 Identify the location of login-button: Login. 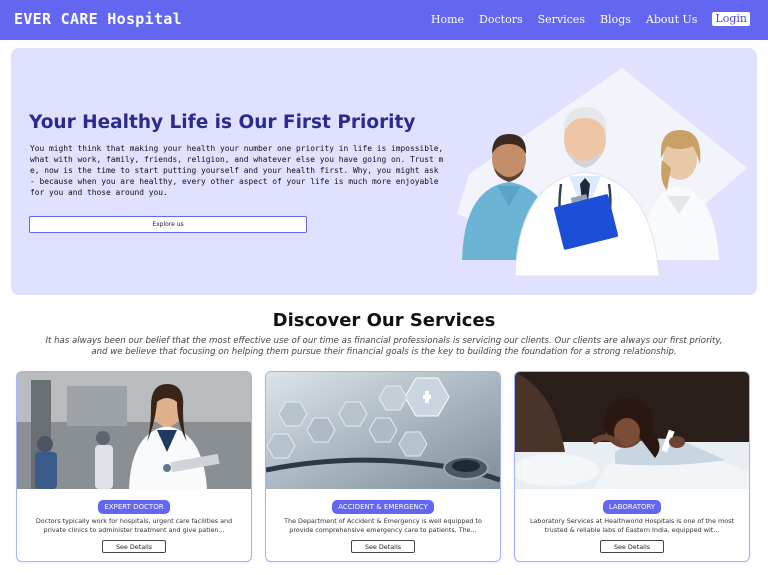
(731, 19).